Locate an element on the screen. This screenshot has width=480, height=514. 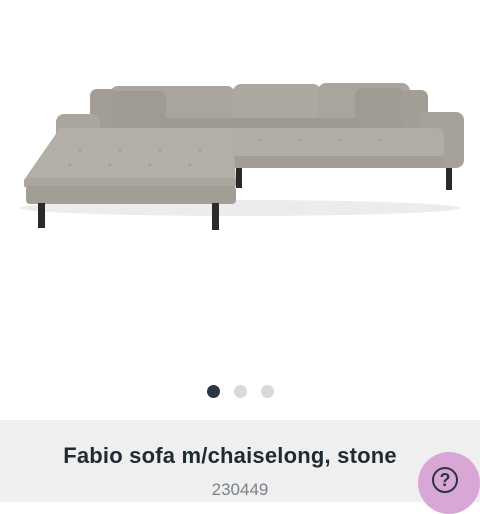
product-title: Fabio sofa m/chaiselong, stone is located at coordinates (230, 455).